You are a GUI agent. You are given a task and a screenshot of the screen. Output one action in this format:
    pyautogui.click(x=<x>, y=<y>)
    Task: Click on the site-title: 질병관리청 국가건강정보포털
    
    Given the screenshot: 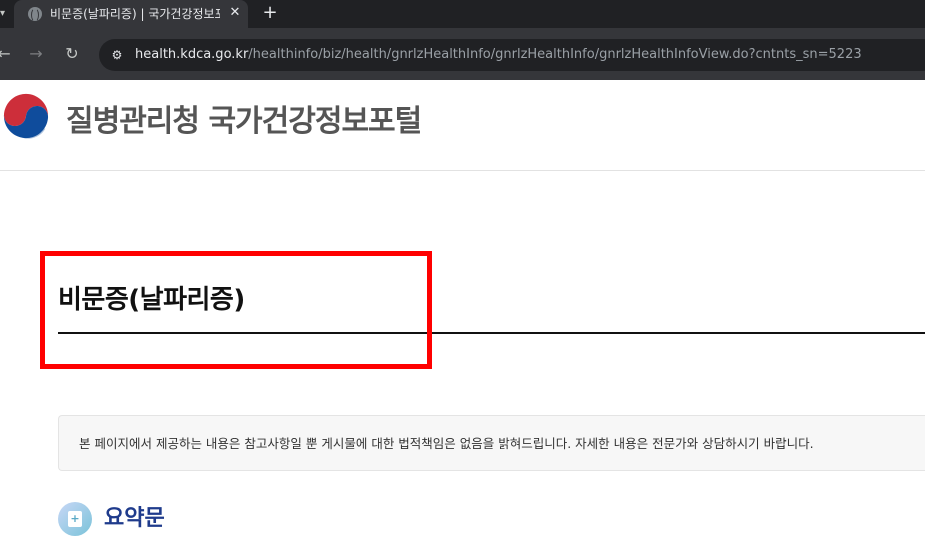 What is the action you would take?
    pyautogui.click(x=244, y=122)
    